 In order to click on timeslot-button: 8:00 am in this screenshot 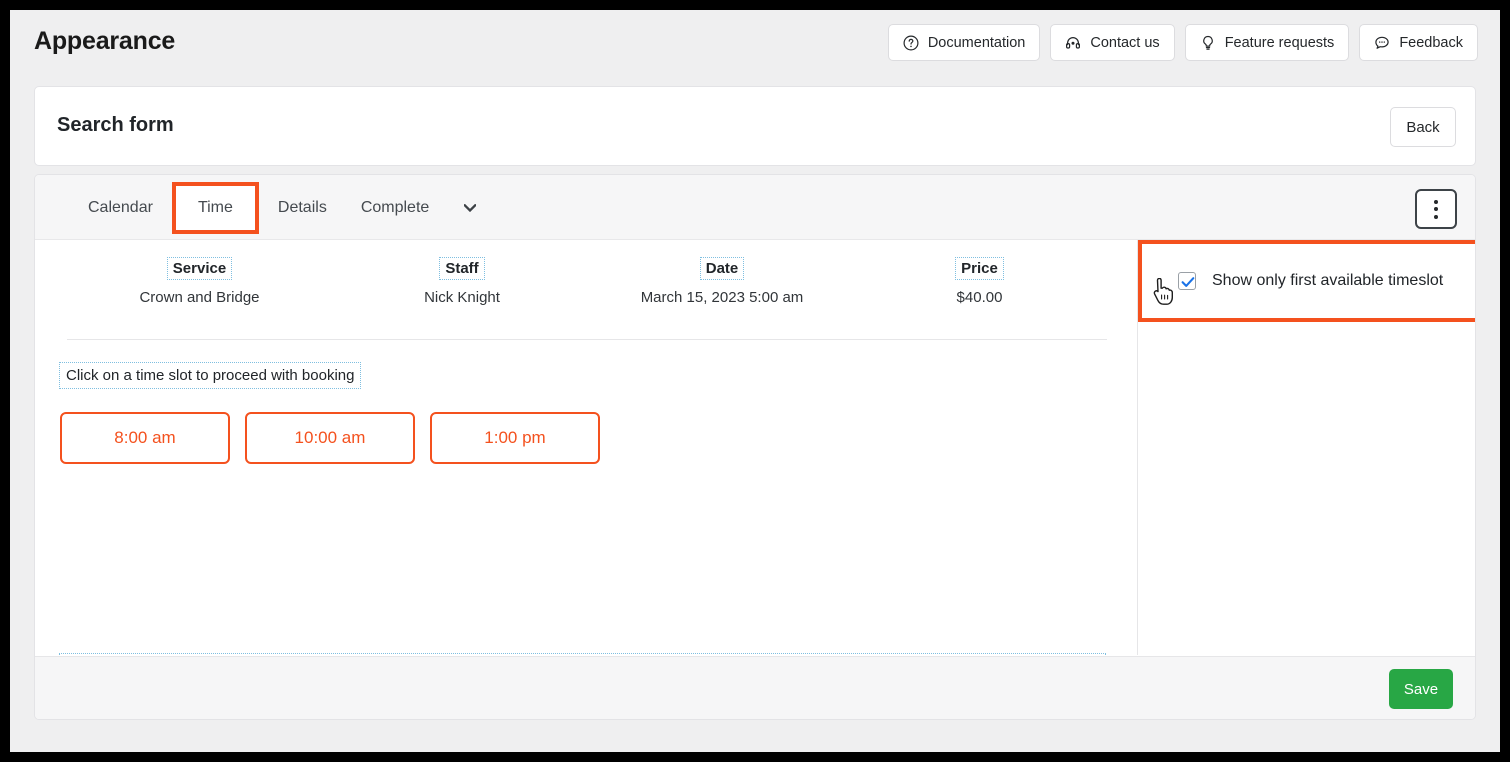, I will do `click(145, 438)`.